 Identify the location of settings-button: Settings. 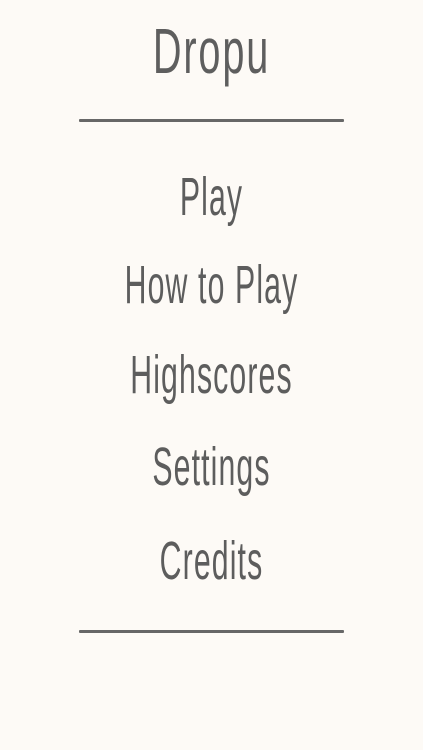
(211, 467).